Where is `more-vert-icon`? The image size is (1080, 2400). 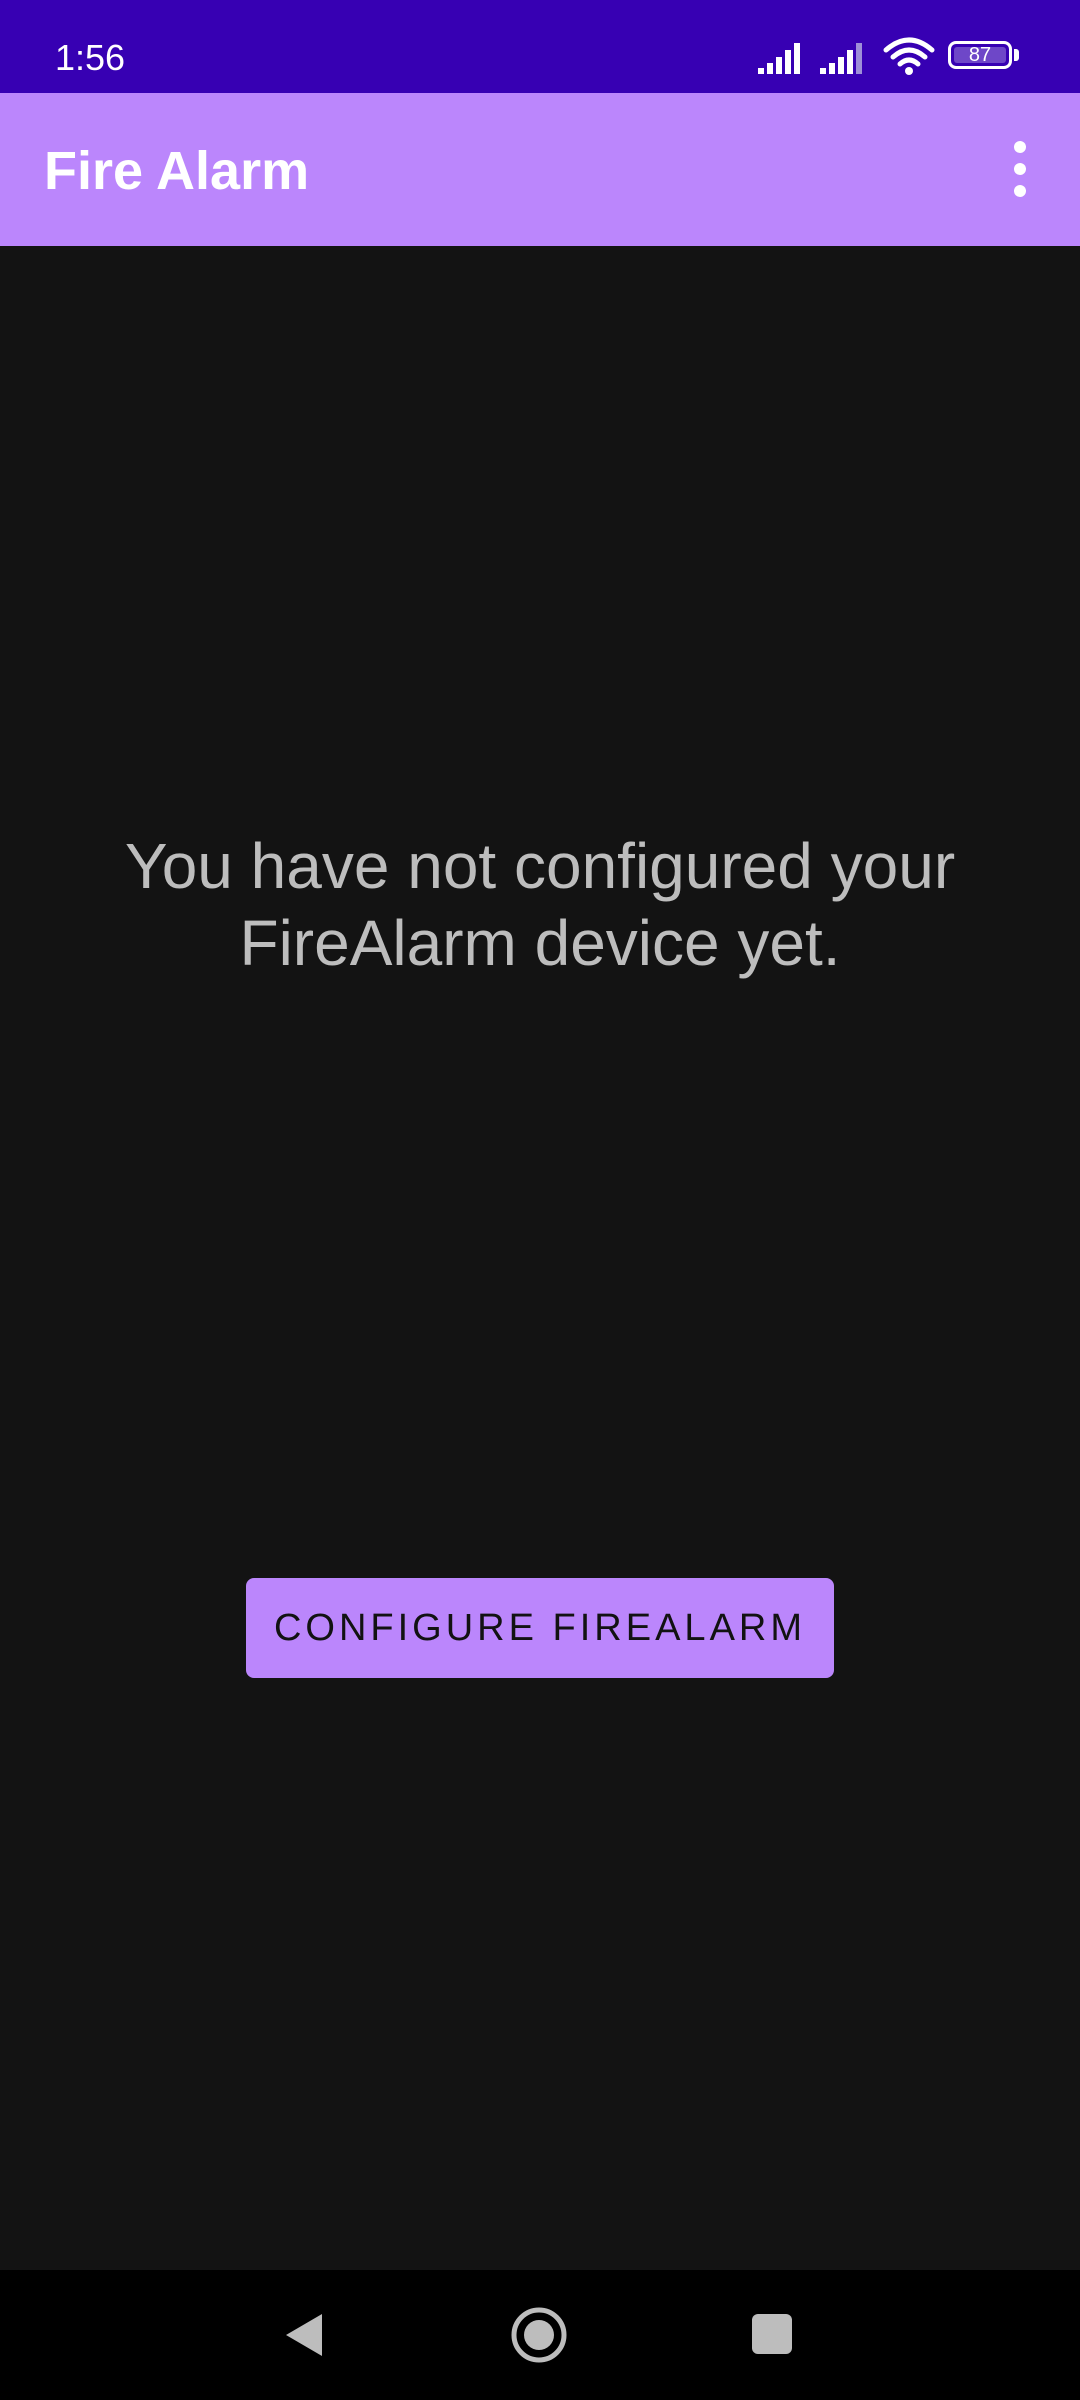 more-vert-icon is located at coordinates (1020, 169).